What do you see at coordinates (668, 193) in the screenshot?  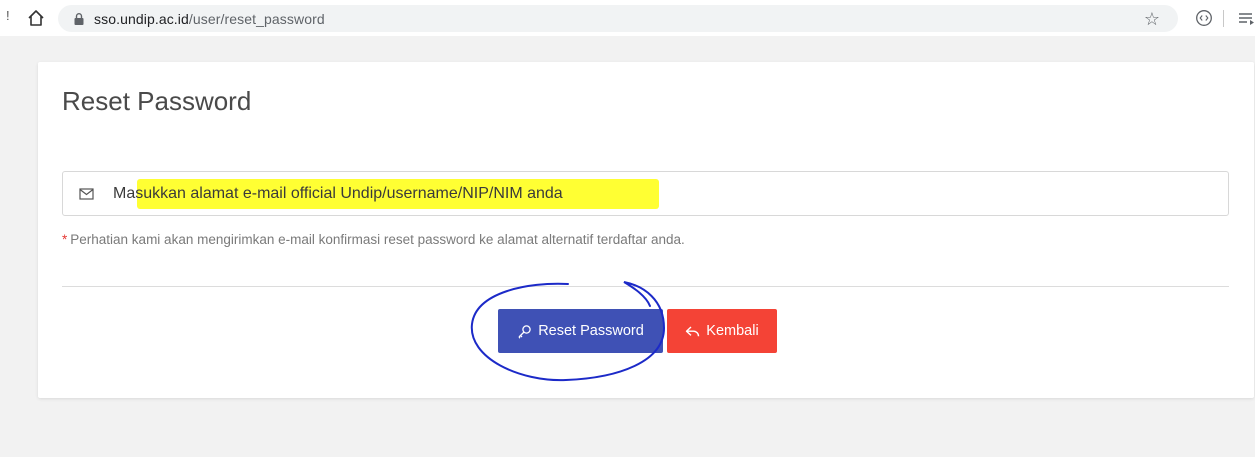 I see `email-input` at bounding box center [668, 193].